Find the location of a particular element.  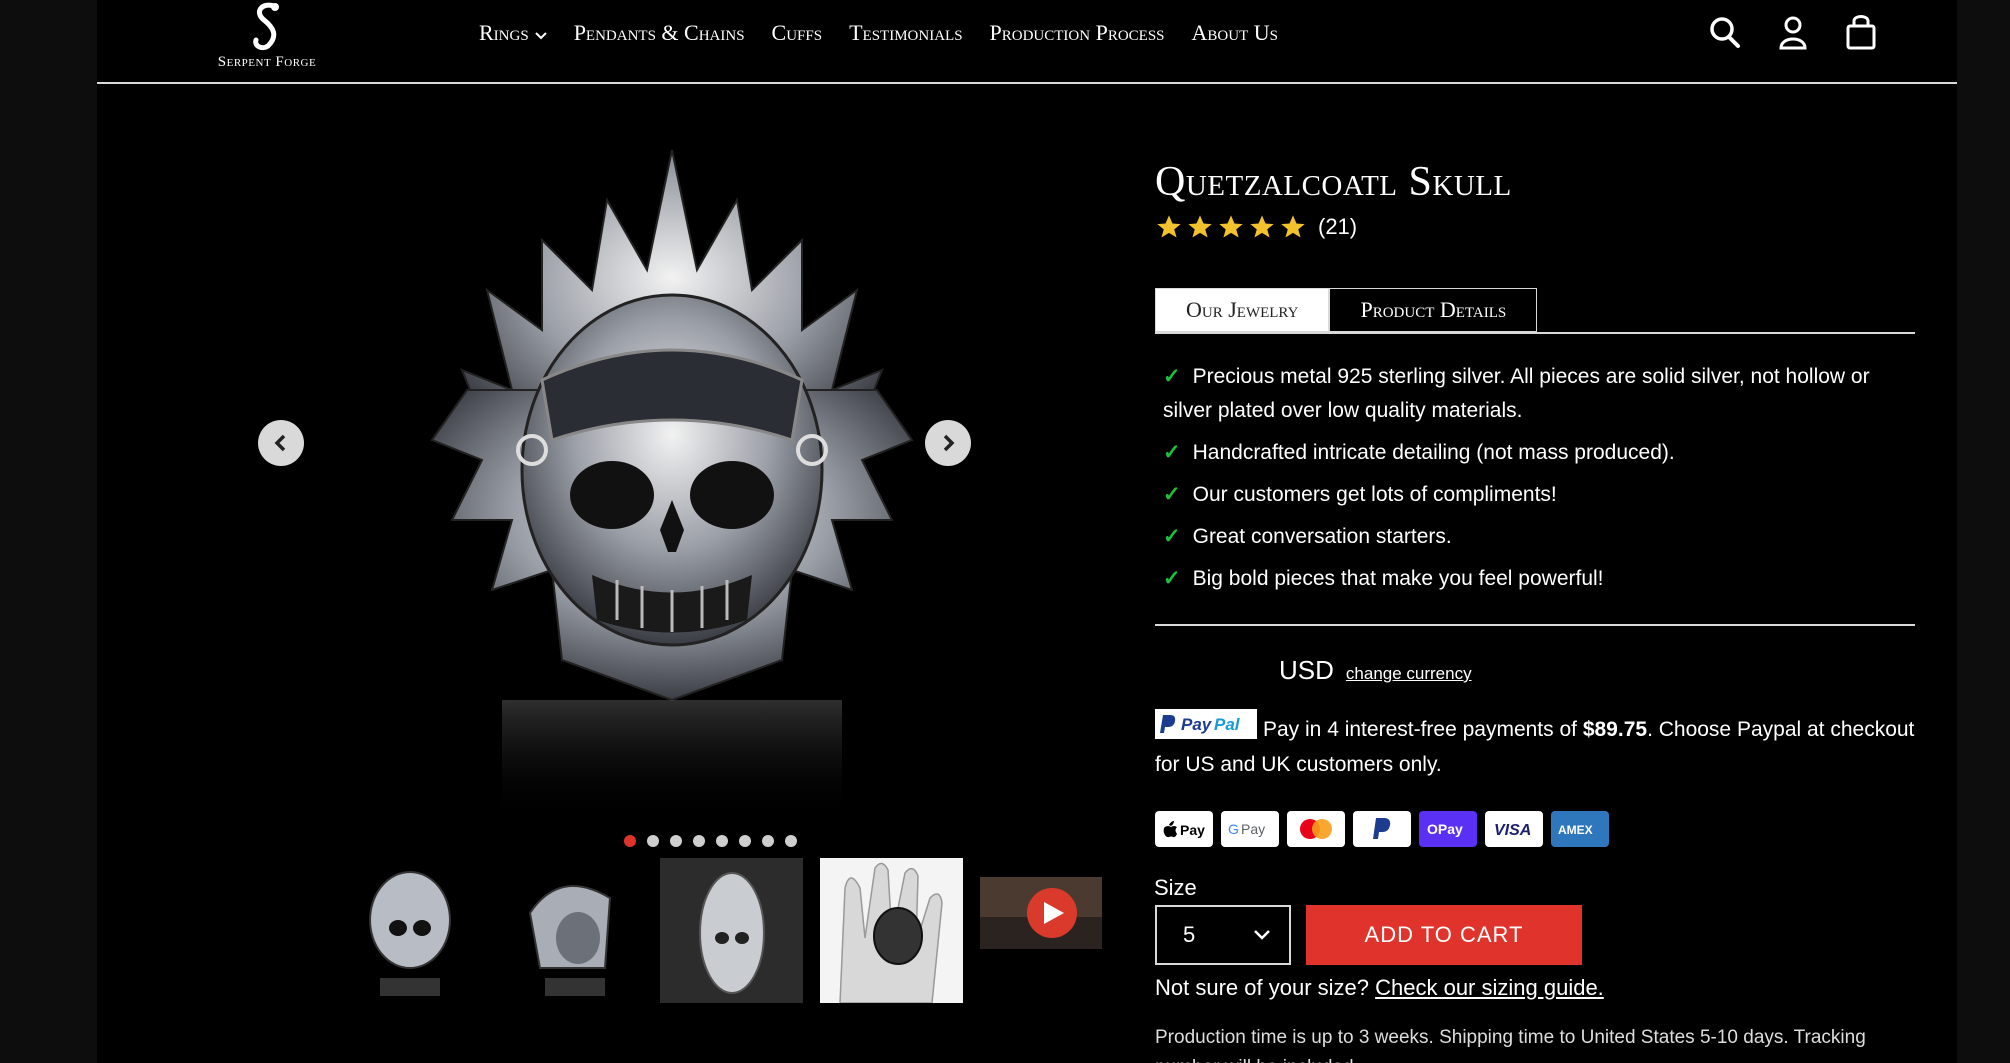

paypal-card-icon is located at coordinates (1382, 829).